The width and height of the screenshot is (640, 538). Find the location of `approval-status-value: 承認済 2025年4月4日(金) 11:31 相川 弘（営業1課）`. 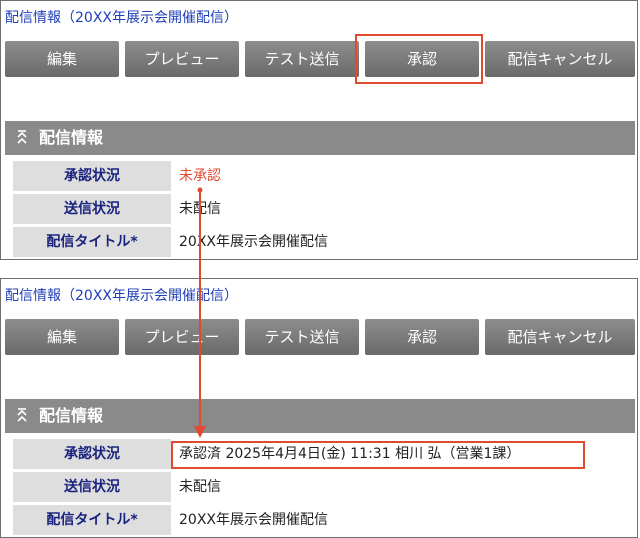

approval-status-value: 承認済 2025年4月4日(金) 11:31 相川 弘（営業1課） is located at coordinates (350, 454).